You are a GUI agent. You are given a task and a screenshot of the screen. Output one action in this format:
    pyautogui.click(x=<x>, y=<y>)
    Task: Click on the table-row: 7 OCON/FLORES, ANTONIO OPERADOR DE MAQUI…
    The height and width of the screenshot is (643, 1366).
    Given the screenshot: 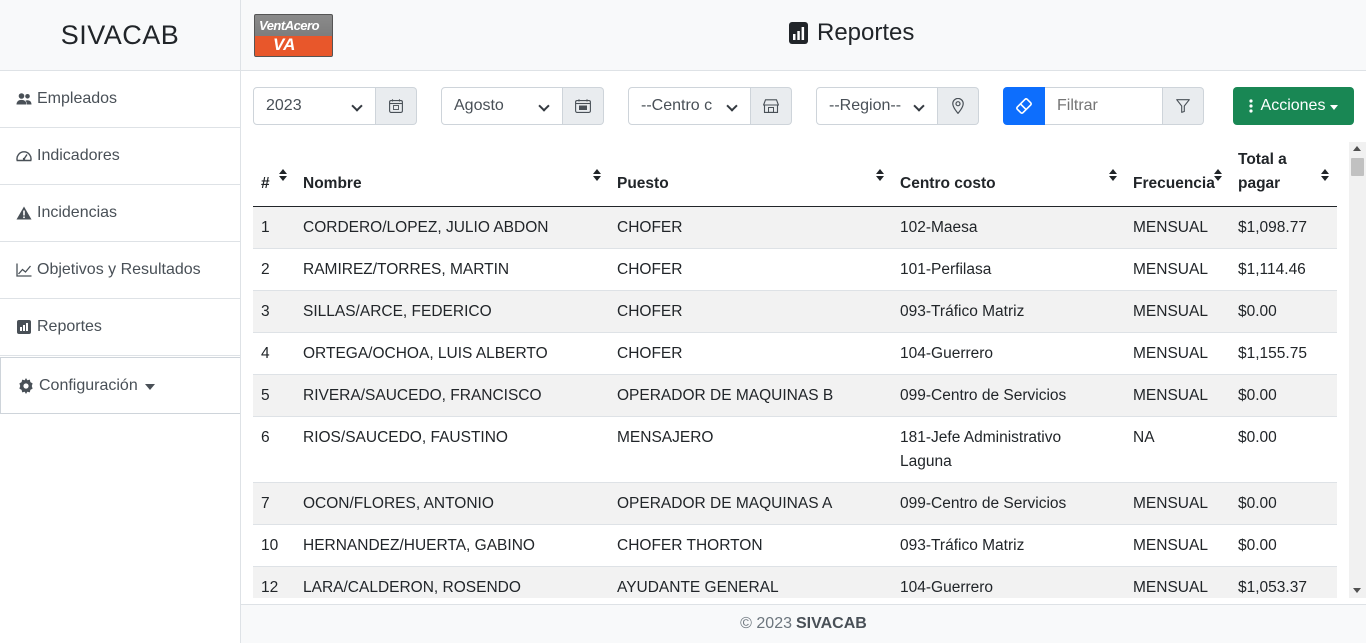 What is the action you would take?
    pyautogui.click(x=795, y=503)
    